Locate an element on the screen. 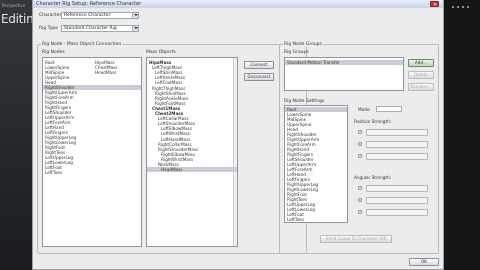 This screenshot has width=480, height=270. mode-select is located at coordinates (389, 109).